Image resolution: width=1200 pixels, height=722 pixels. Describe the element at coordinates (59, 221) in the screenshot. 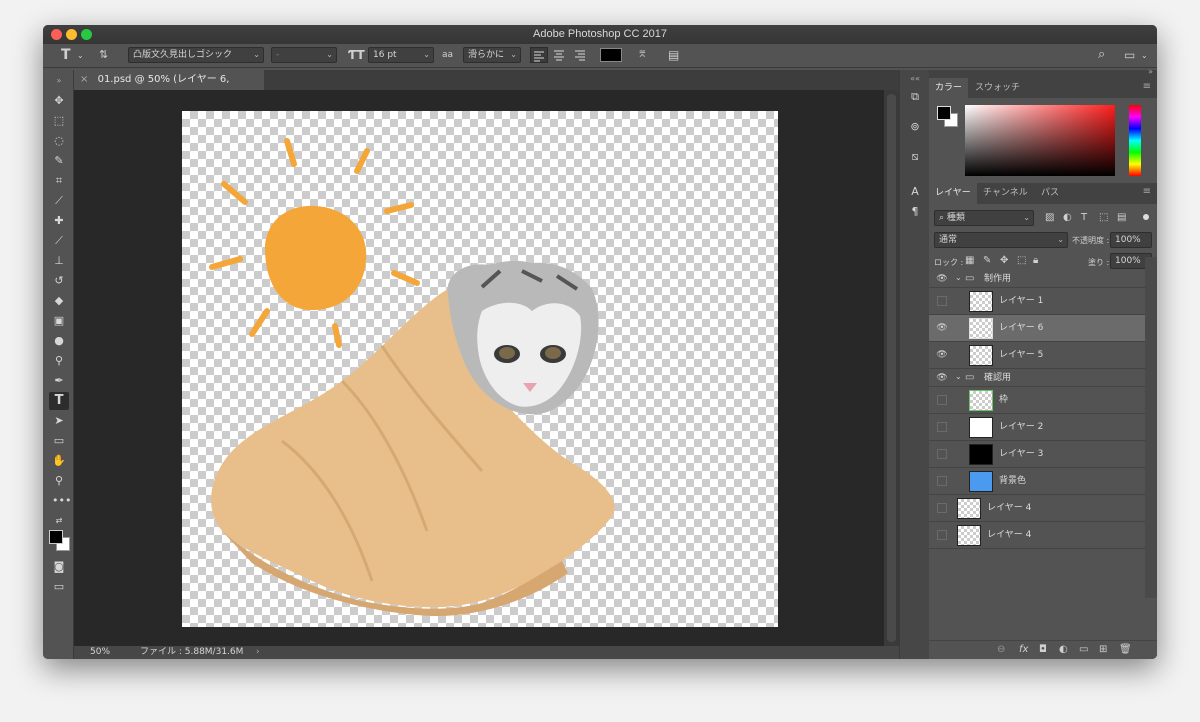

I see `healing-brush-tool-icon: ✚` at that location.